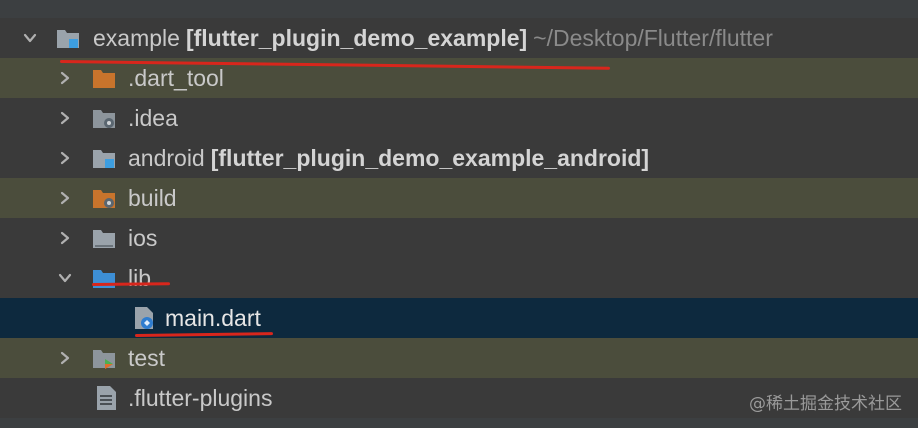 The width and height of the screenshot is (918, 428). Describe the element at coordinates (107, 397) in the screenshot. I see `text-file-icon` at that location.